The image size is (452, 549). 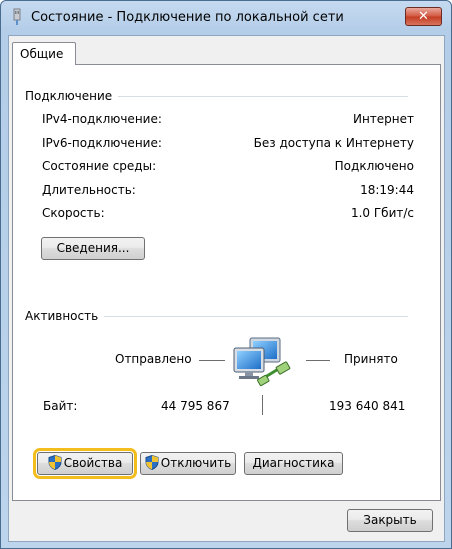 I want to click on close-icon: ✕, so click(x=423, y=16).